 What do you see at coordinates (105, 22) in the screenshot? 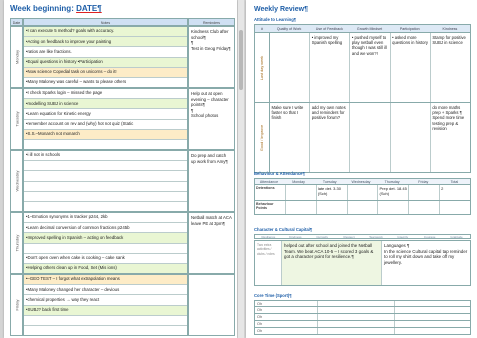
I see `header-notes: Notes` at bounding box center [105, 22].